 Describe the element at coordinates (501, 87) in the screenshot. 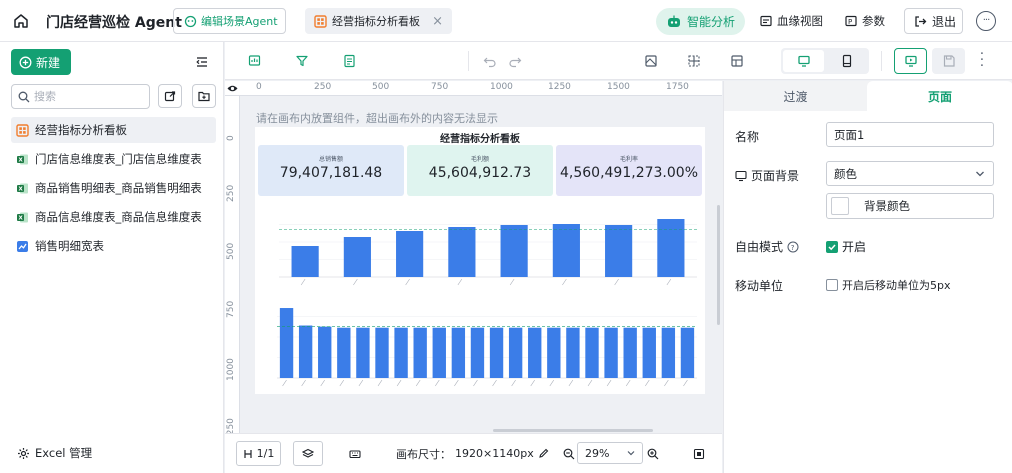

I see `ruler-tick-label: 1000` at that location.